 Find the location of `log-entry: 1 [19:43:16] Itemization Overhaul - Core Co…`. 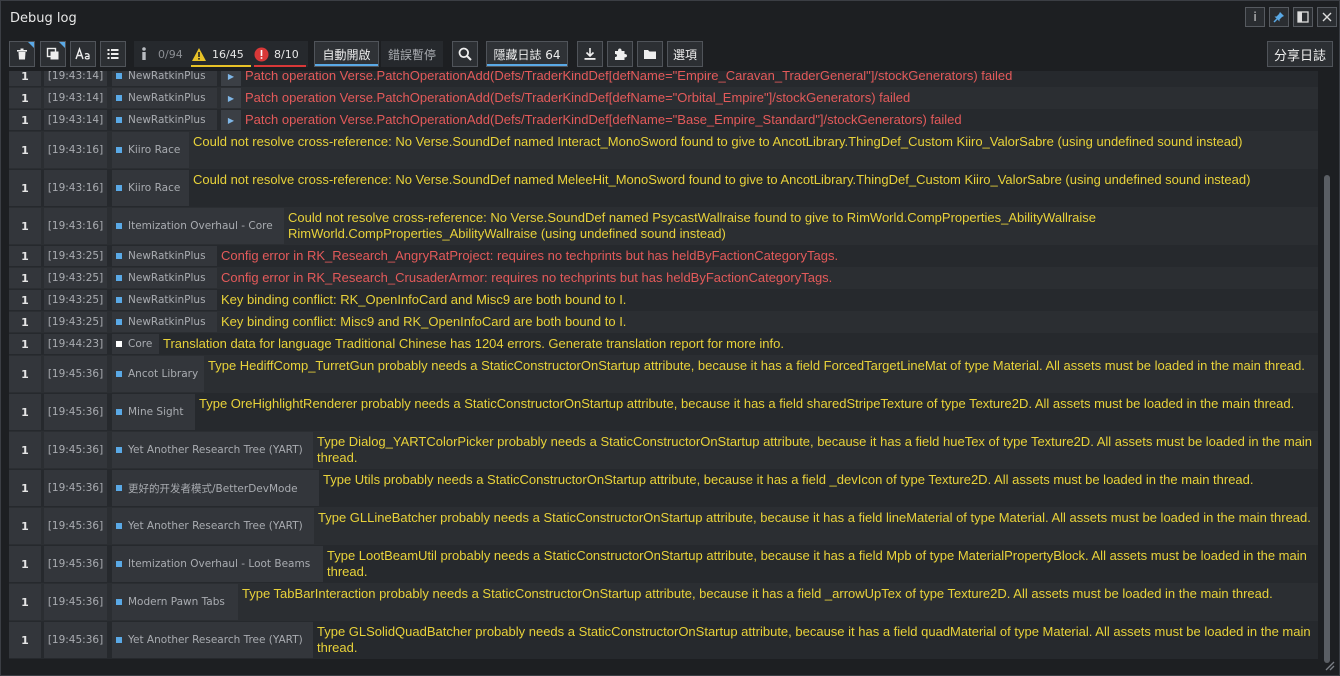

log-entry: 1 [19:43:16] Itemization Overhaul - Core Co… is located at coordinates (663, 226).